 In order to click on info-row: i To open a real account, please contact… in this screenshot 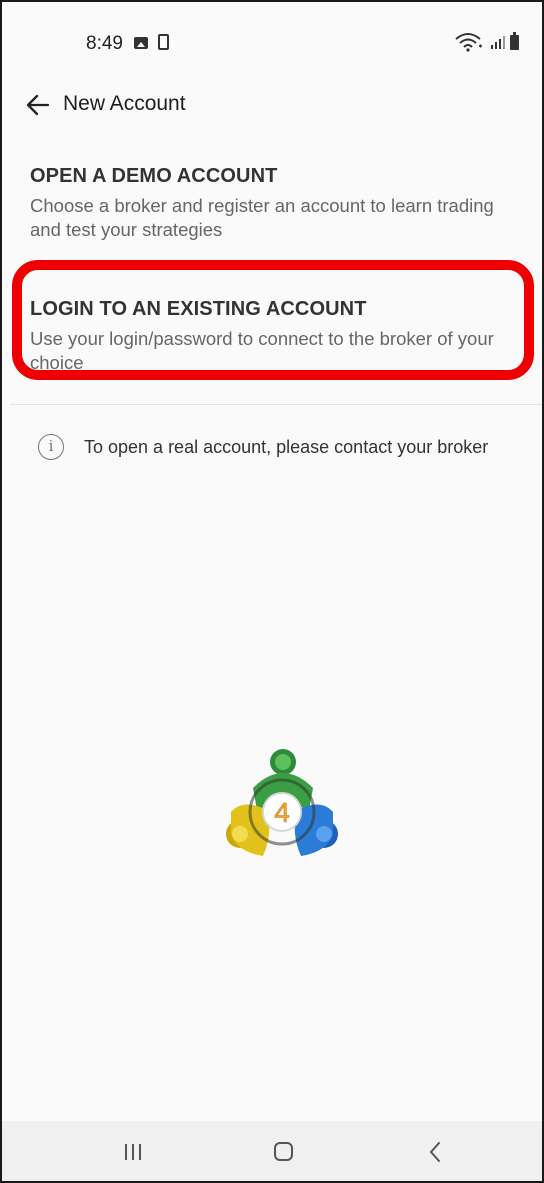, I will do `click(283, 448)`.